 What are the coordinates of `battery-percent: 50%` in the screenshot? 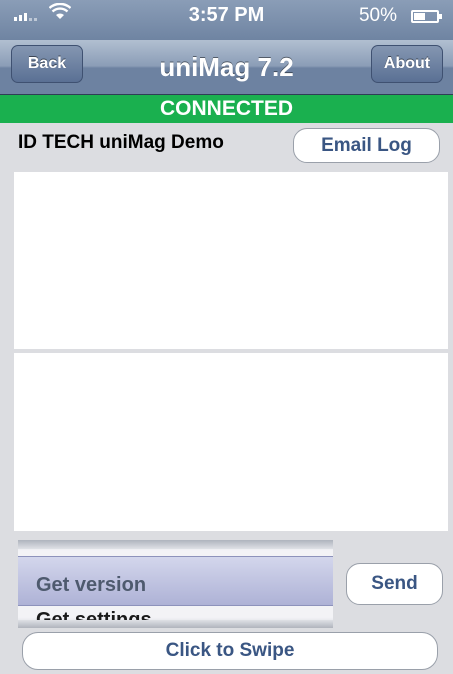 It's located at (377, 15).